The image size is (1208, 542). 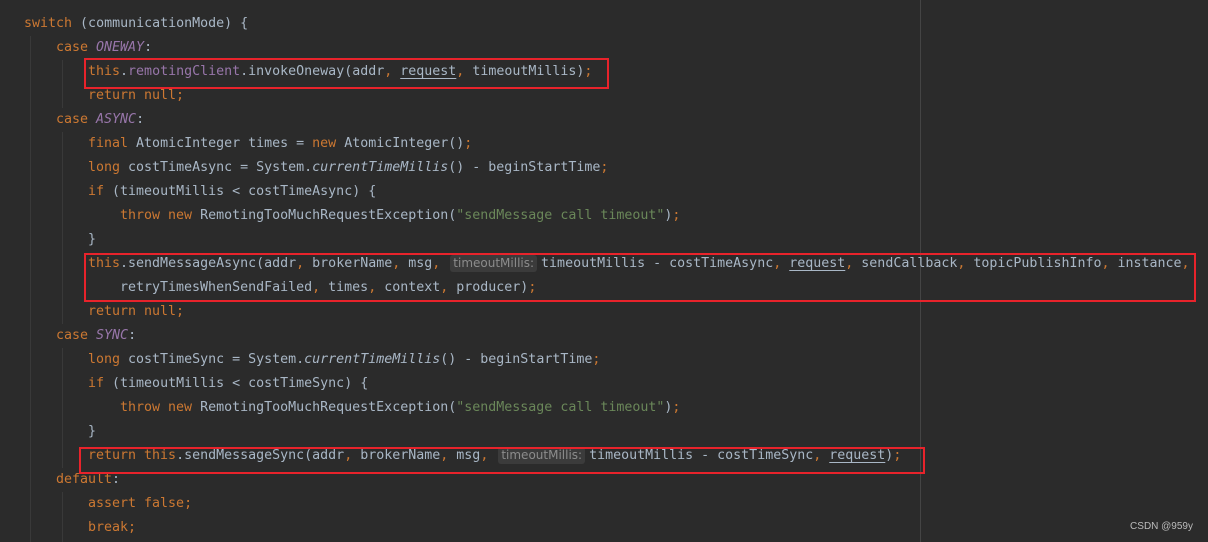 I want to click on code-token: AtomicInteger times =, so click(x=224, y=143).